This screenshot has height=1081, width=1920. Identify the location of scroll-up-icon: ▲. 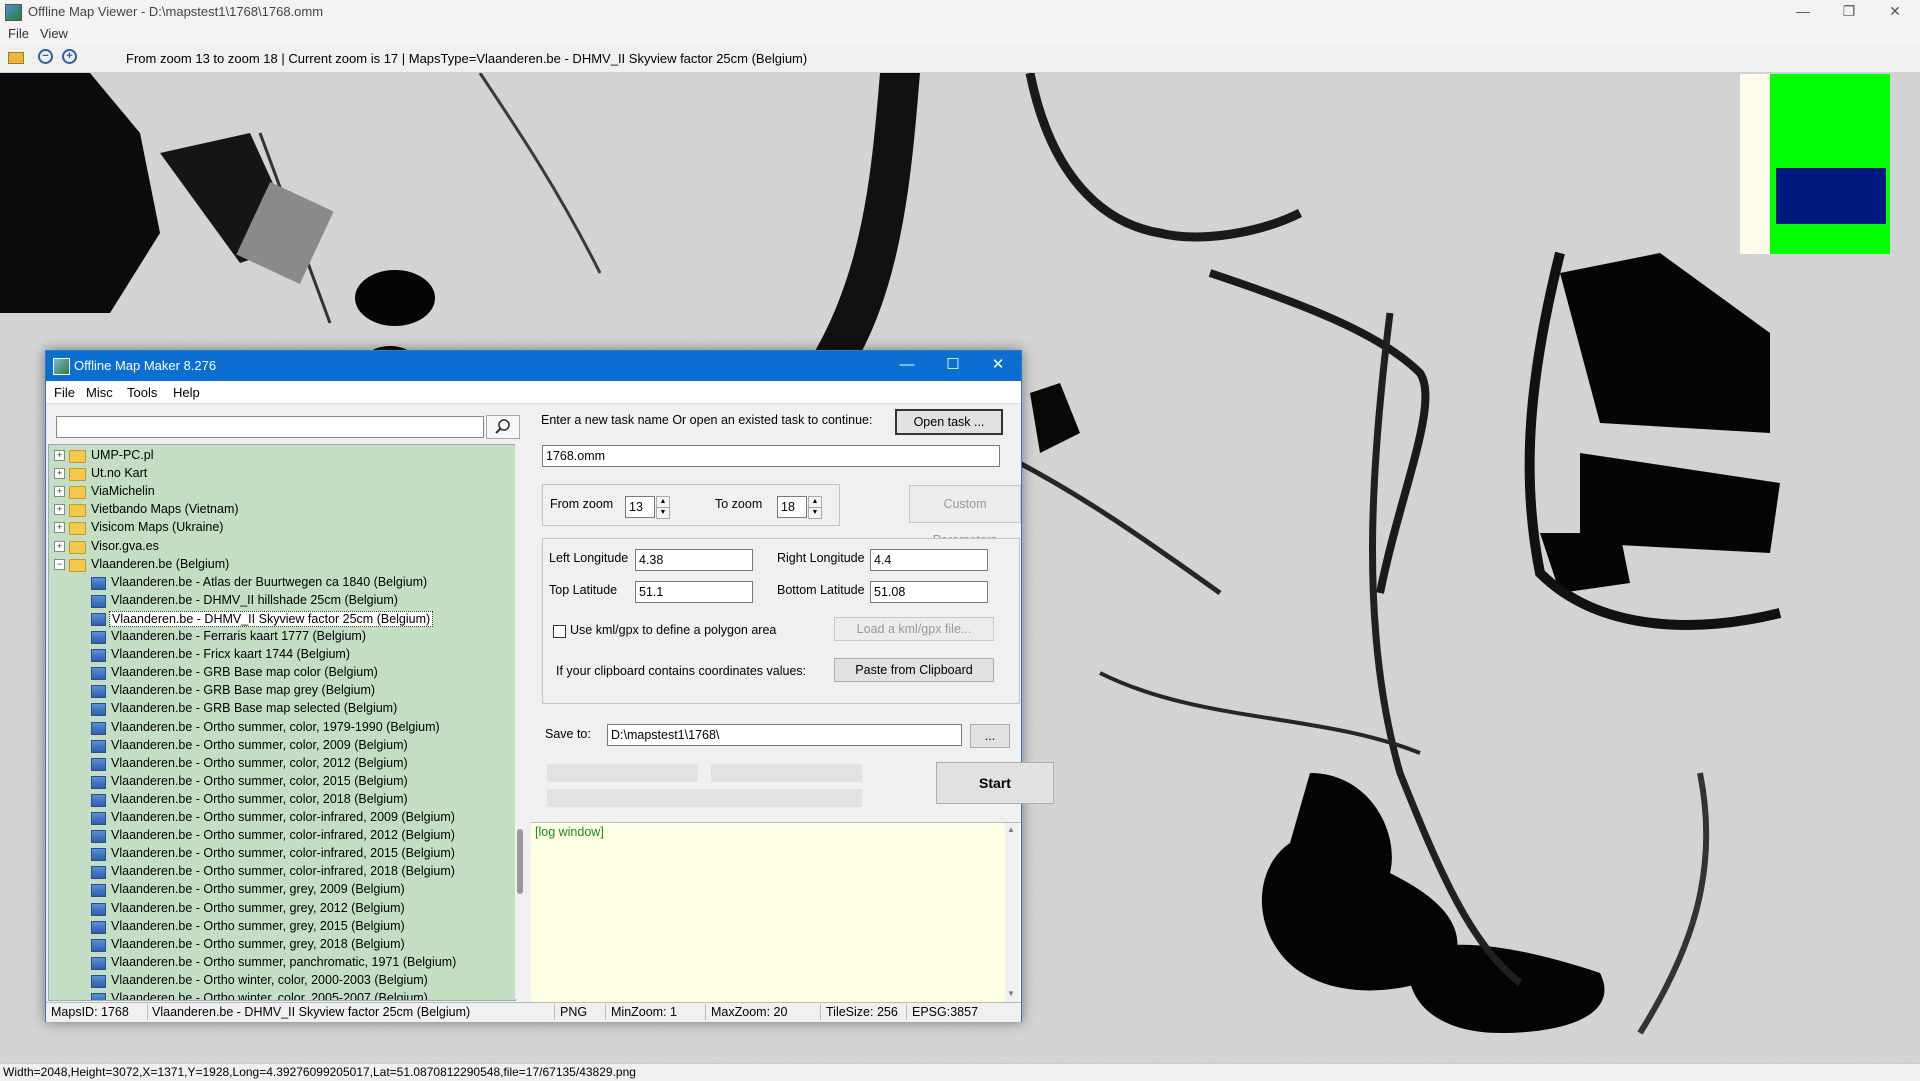
(1011, 829).